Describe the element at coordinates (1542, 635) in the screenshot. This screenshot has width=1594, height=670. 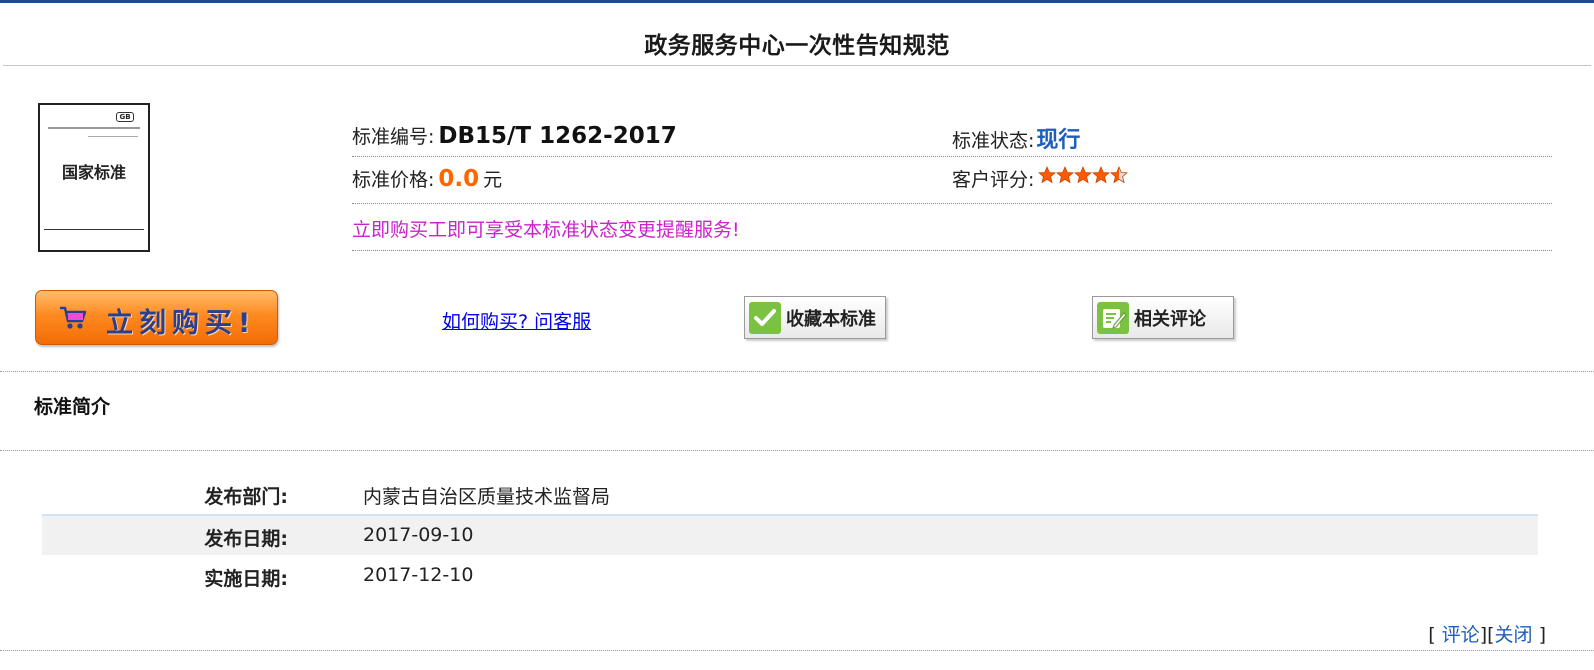
I see `bracket: ]` at that location.